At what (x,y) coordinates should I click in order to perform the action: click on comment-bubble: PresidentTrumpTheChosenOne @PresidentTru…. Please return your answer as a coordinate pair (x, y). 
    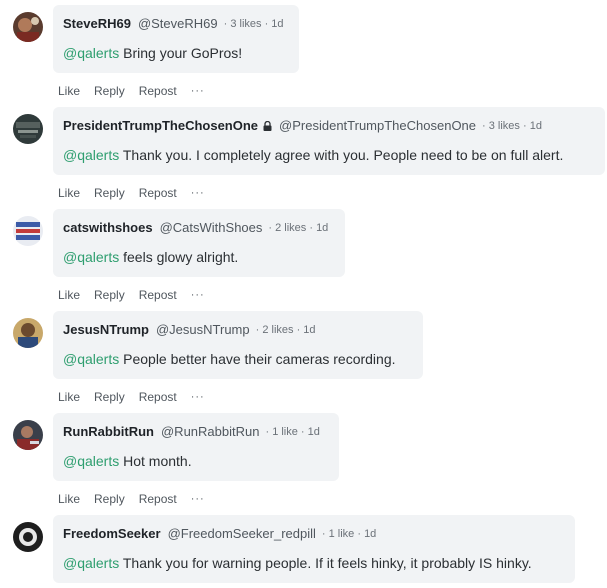
    Looking at the image, I should click on (329, 141).